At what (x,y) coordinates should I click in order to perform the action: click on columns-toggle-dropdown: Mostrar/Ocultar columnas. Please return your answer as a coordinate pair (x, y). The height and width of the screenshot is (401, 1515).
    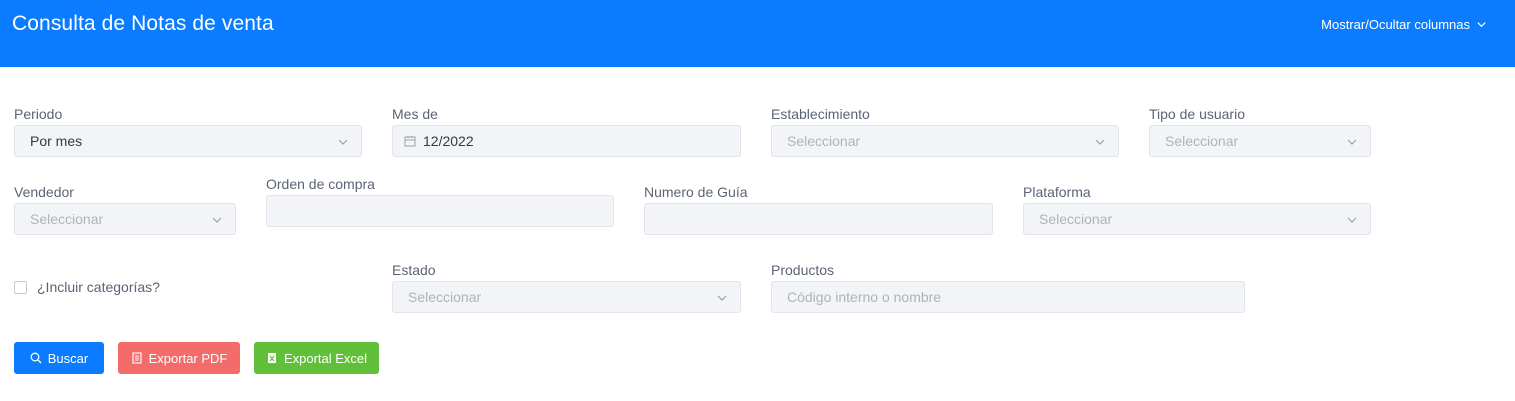
    Looking at the image, I should click on (1404, 24).